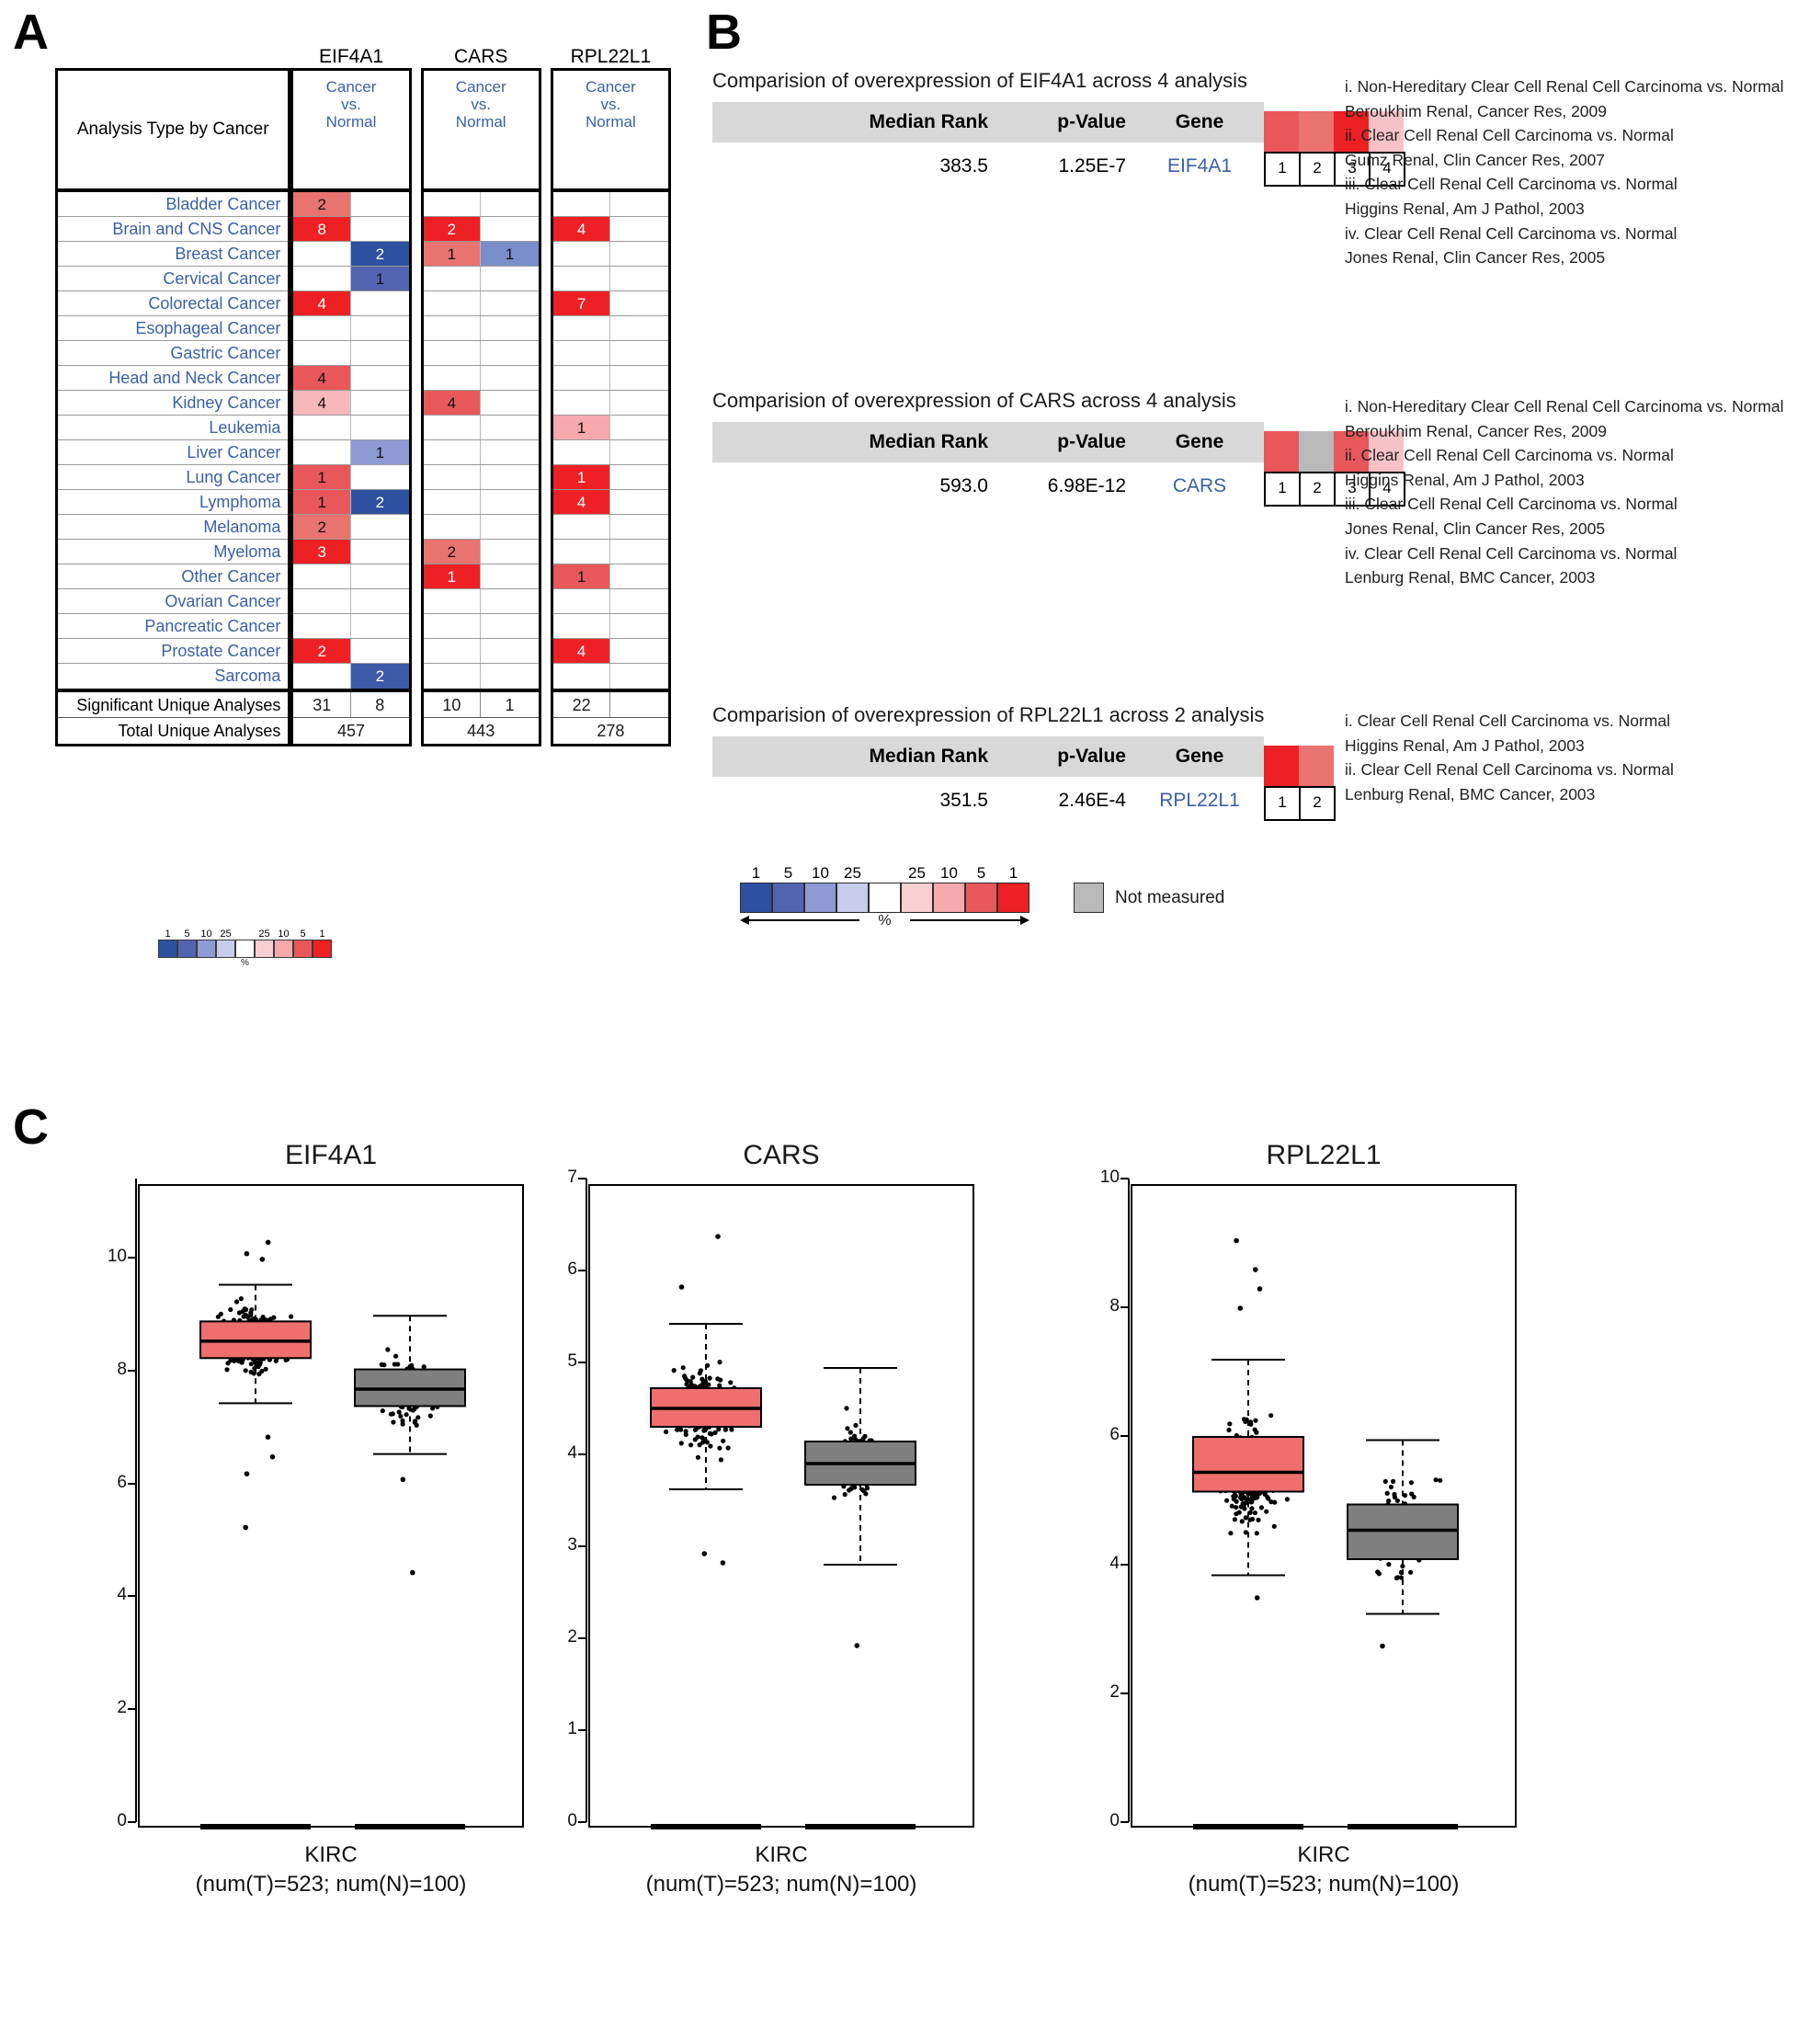 Image resolution: width=1820 pixels, height=2017 pixels. Describe the element at coordinates (1475, 258) in the screenshot. I see `citation-line: Jones Renal, Clin Cancer Res, 2005` at that location.